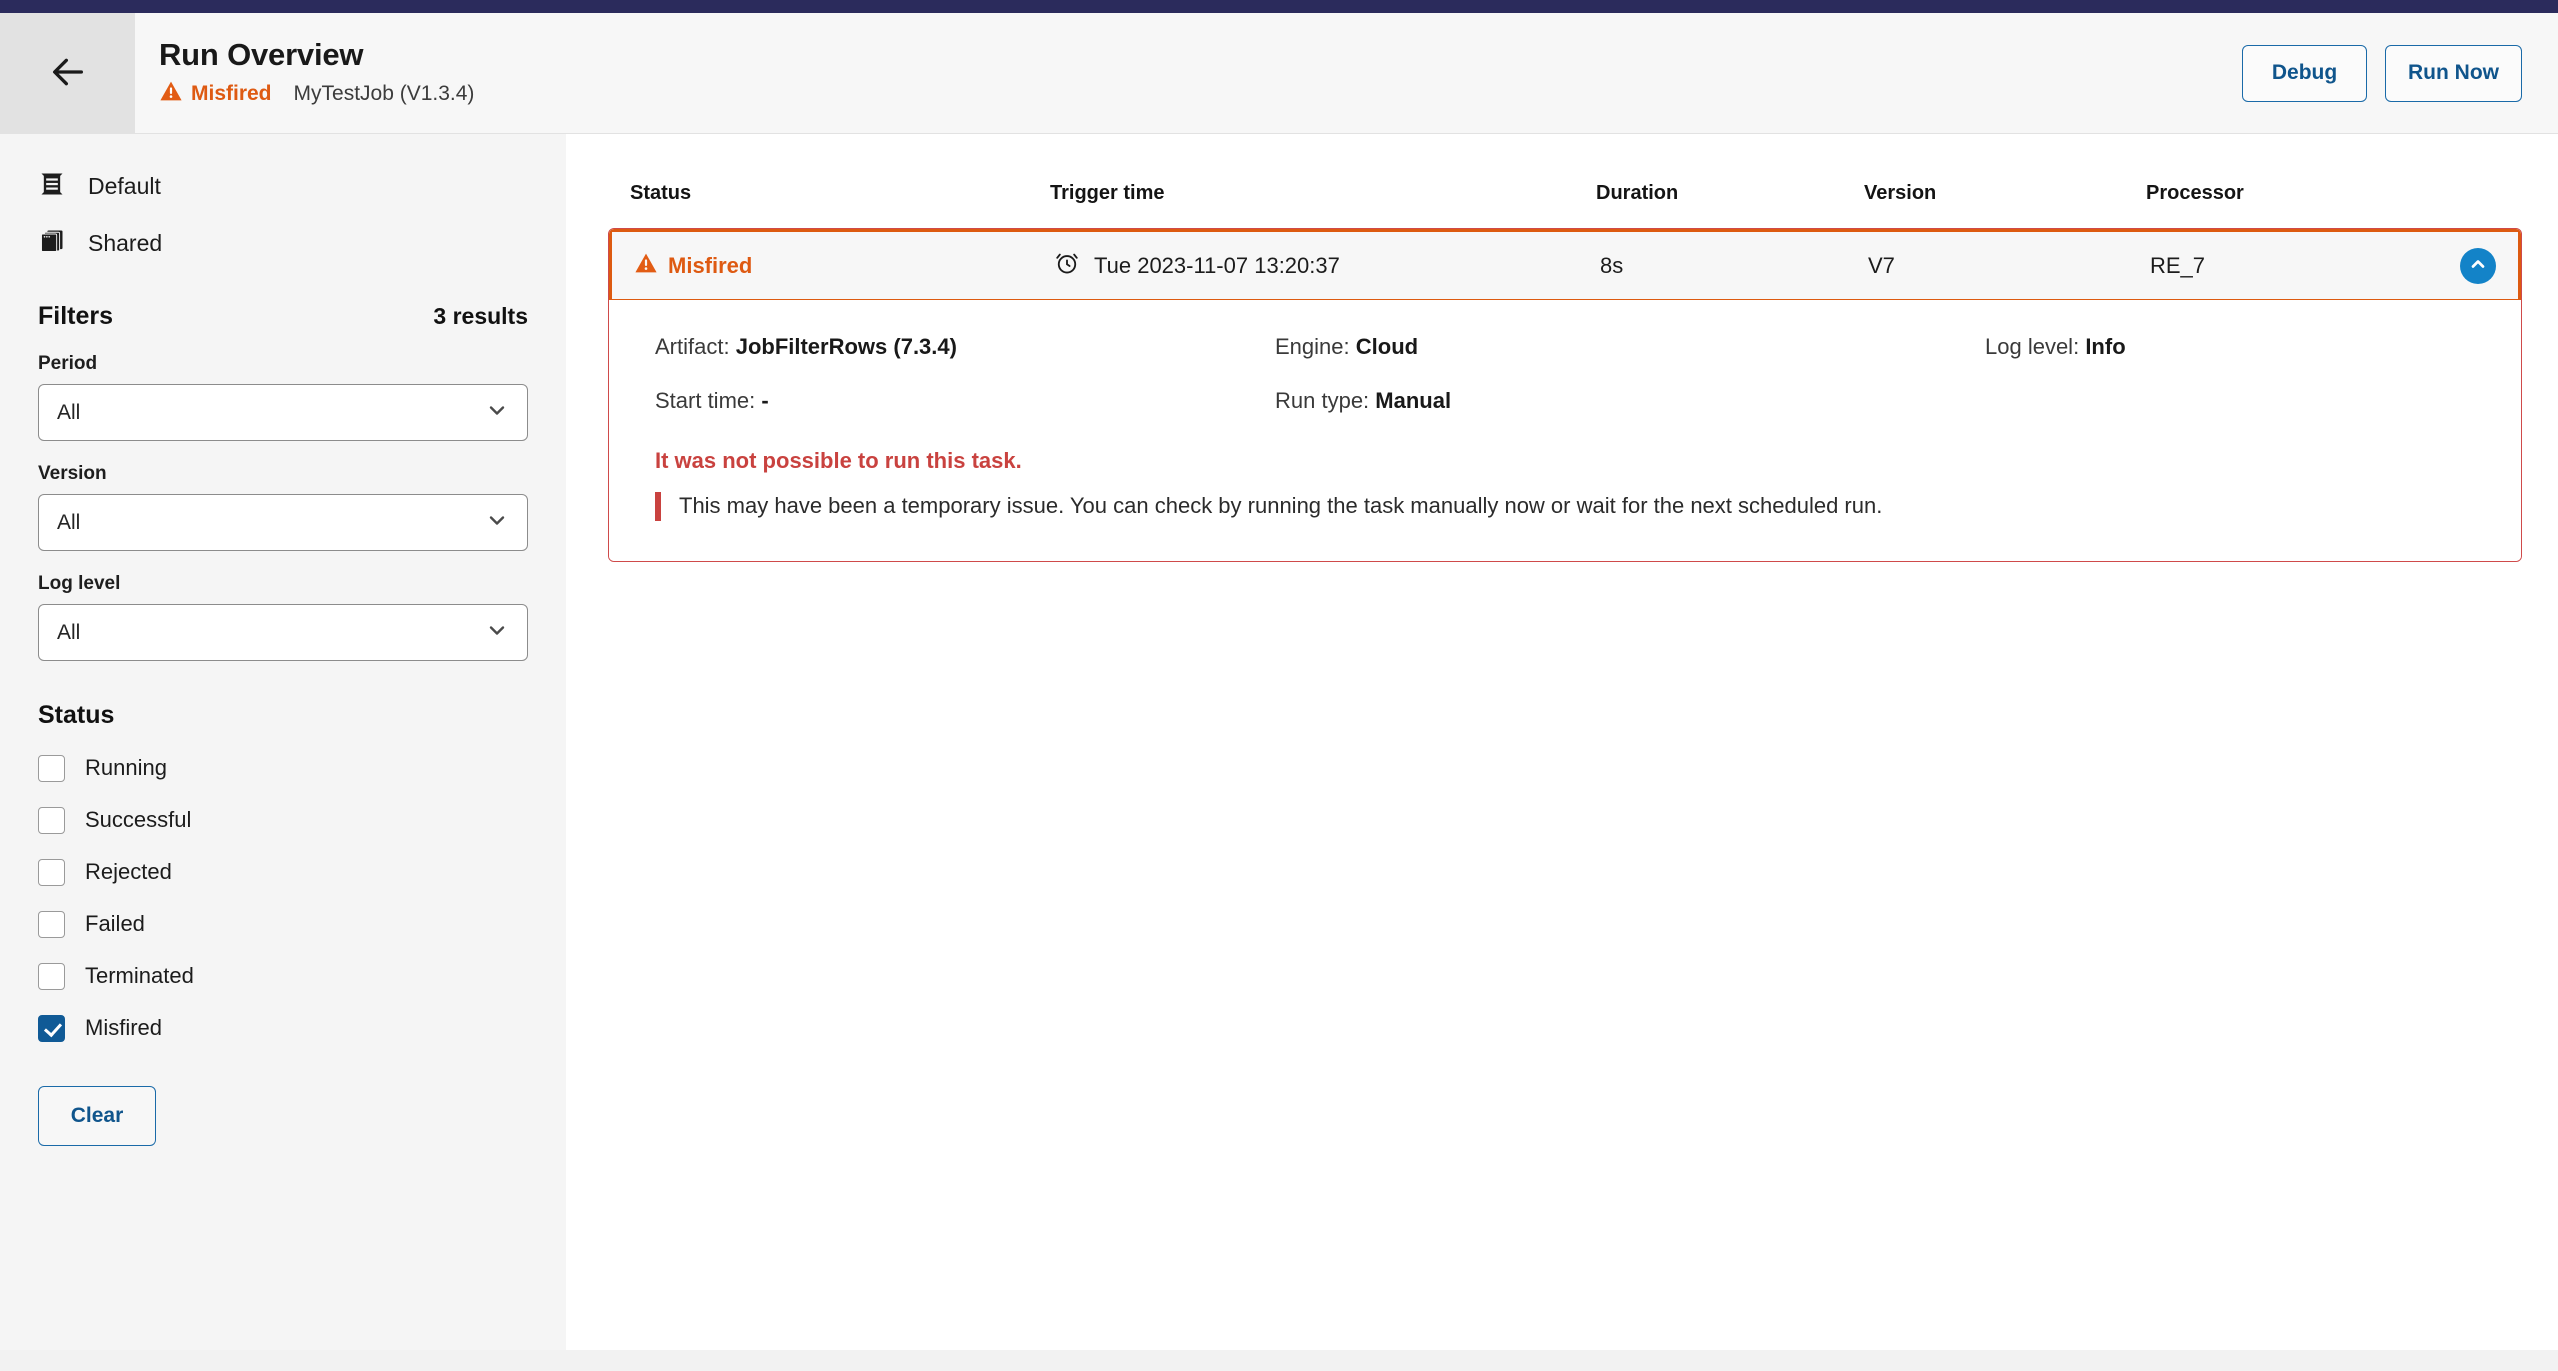 This screenshot has height=1371, width=2558. I want to click on status-checkbox-failed: Failed, so click(283, 924).